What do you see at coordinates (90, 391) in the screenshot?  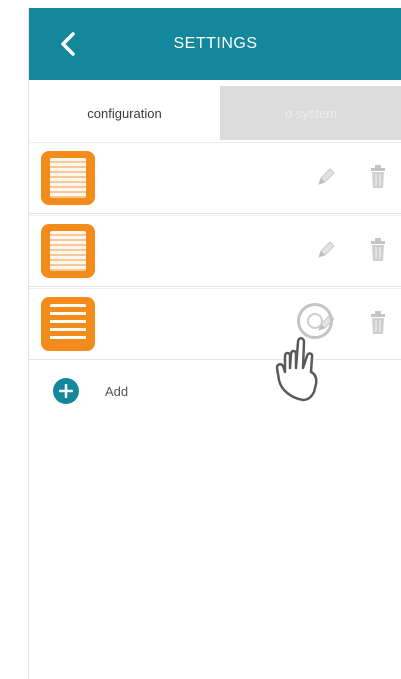 I see `add-button: Add` at bounding box center [90, 391].